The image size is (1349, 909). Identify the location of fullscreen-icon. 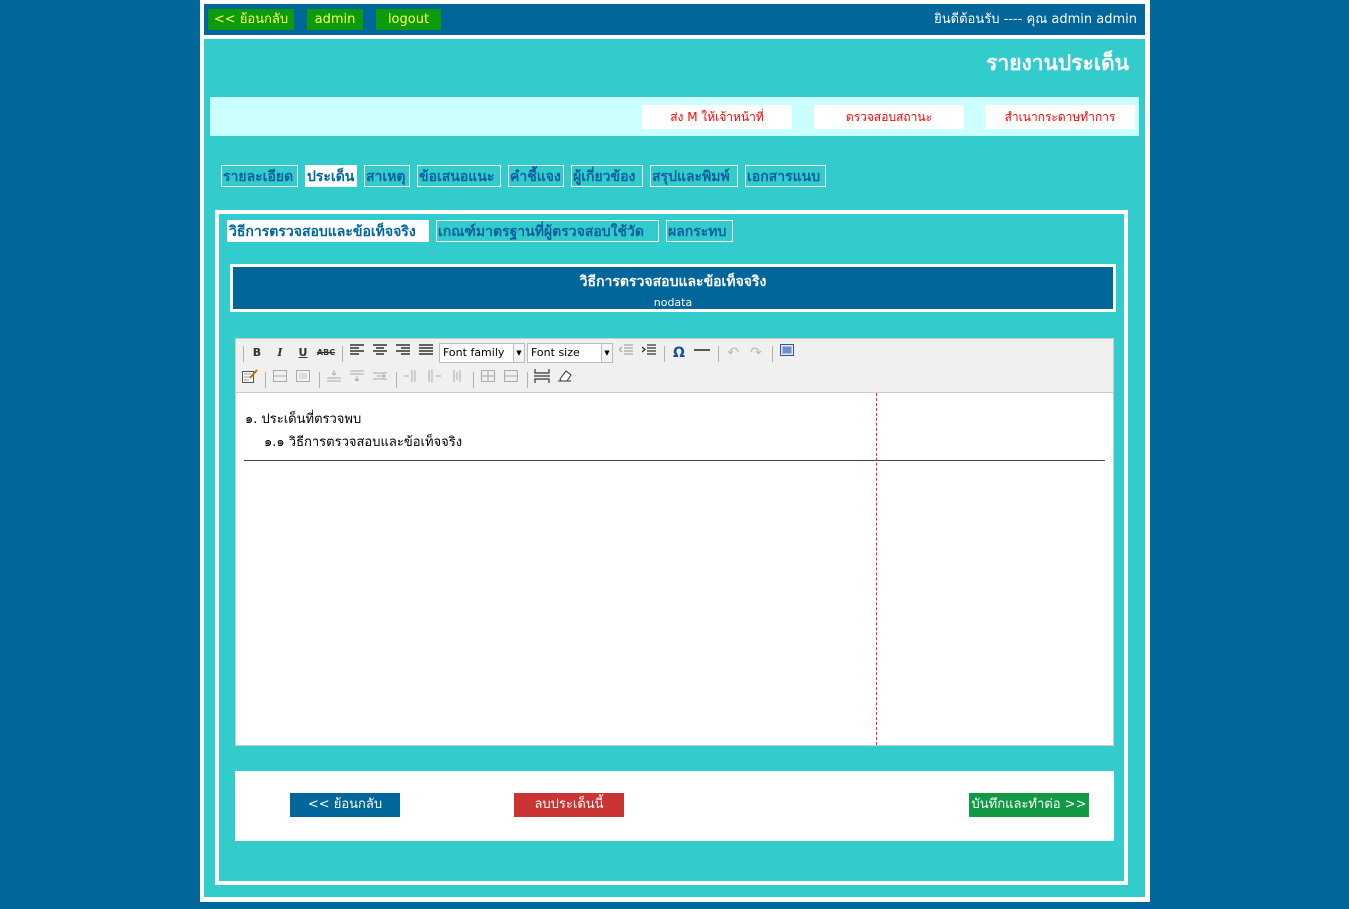
(787, 353).